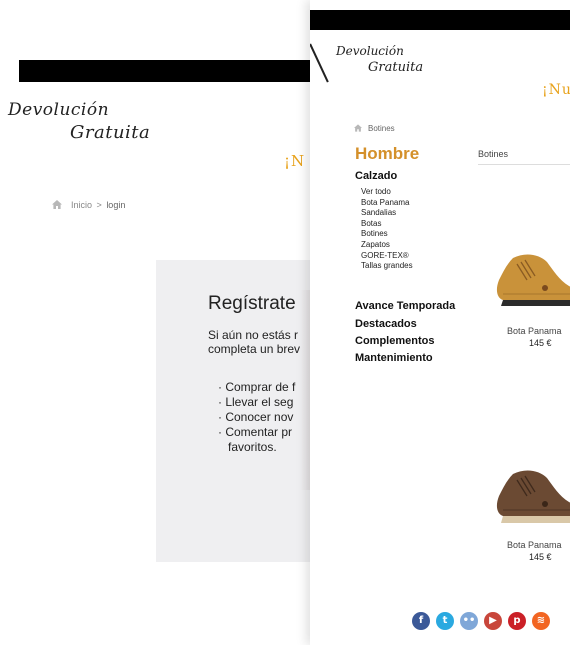  I want to click on sidebar-section-complementos: Complementos, so click(394, 341).